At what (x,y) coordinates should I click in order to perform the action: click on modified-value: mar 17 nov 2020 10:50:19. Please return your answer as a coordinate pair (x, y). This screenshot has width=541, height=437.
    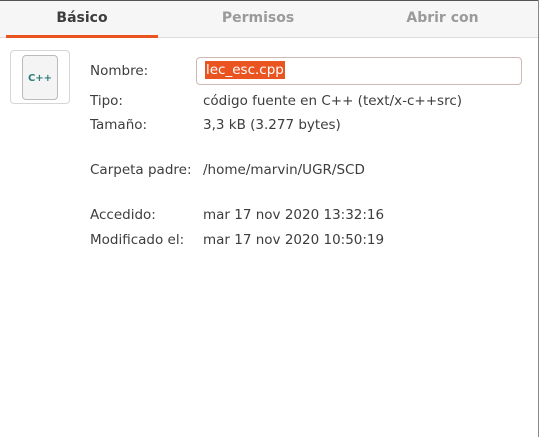
    Looking at the image, I should click on (294, 240).